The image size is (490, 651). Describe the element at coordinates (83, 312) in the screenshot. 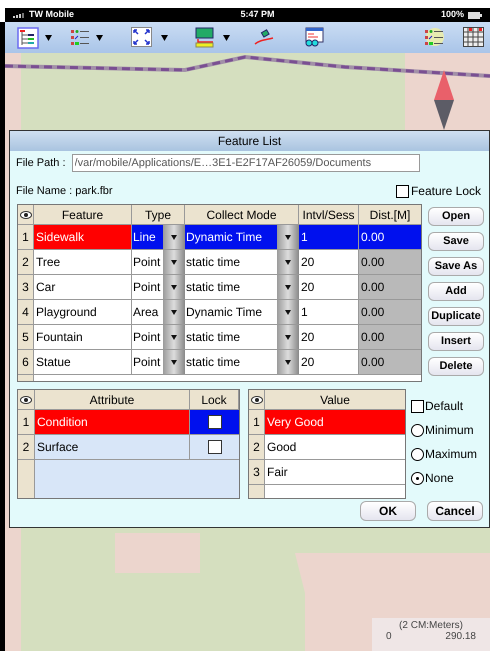

I see `table-cell: Playground` at that location.